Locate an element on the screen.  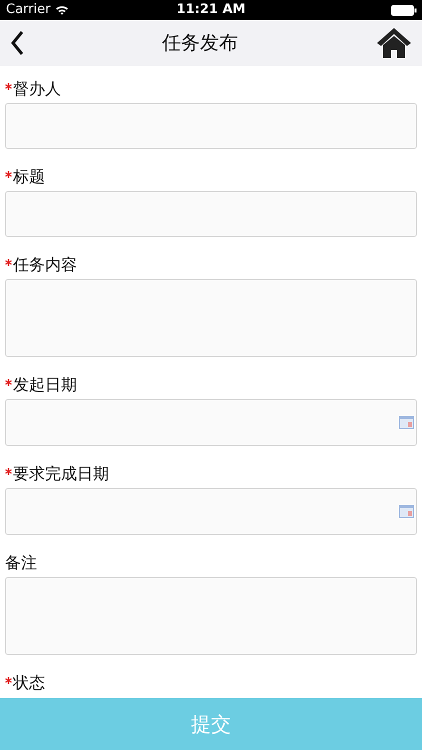
page-title: 任务发布 is located at coordinates (200, 43).